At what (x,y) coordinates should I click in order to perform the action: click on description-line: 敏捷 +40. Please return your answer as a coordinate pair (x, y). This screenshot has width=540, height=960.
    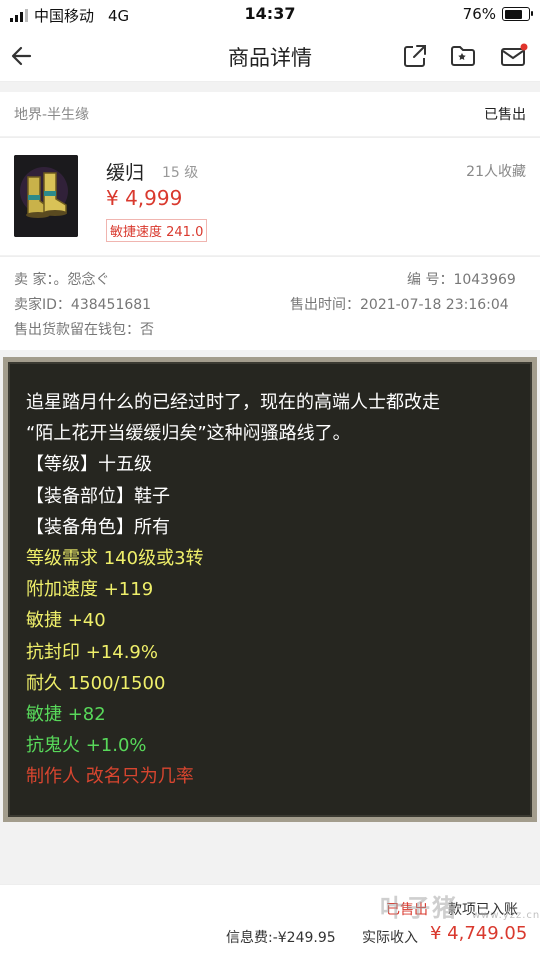
    Looking at the image, I should click on (66, 621).